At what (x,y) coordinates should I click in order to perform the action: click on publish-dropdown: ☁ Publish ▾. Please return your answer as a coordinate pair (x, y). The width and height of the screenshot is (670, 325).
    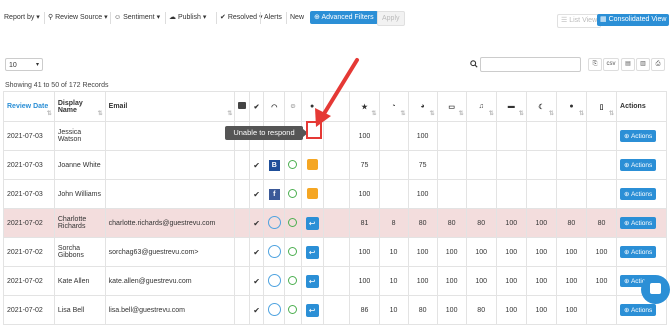
    Looking at the image, I should click on (187, 18).